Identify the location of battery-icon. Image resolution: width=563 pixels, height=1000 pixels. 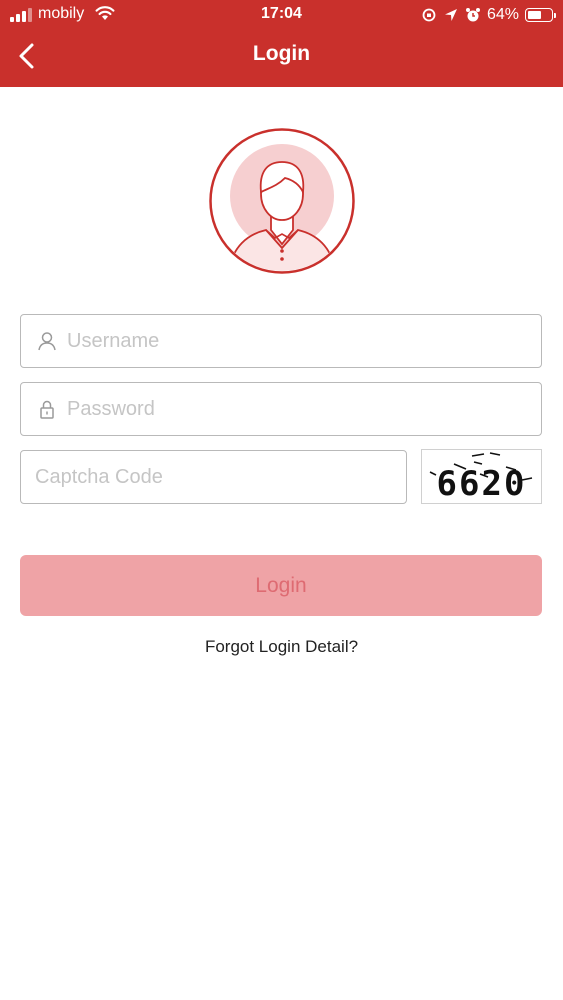
(540, 15).